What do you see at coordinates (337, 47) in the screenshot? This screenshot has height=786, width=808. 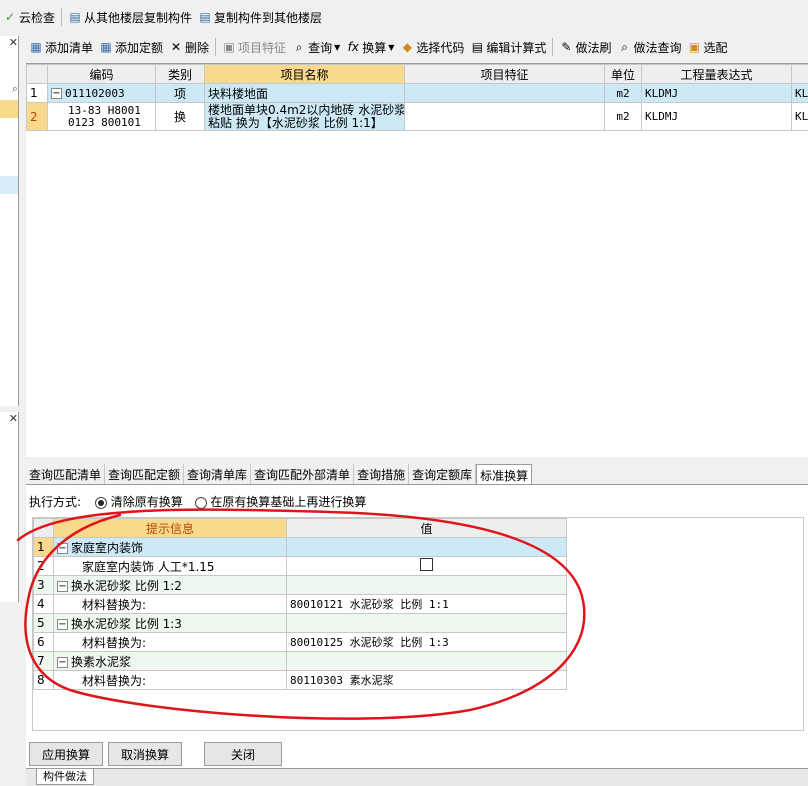 I see `dropdown-icon: ▼` at bounding box center [337, 47].